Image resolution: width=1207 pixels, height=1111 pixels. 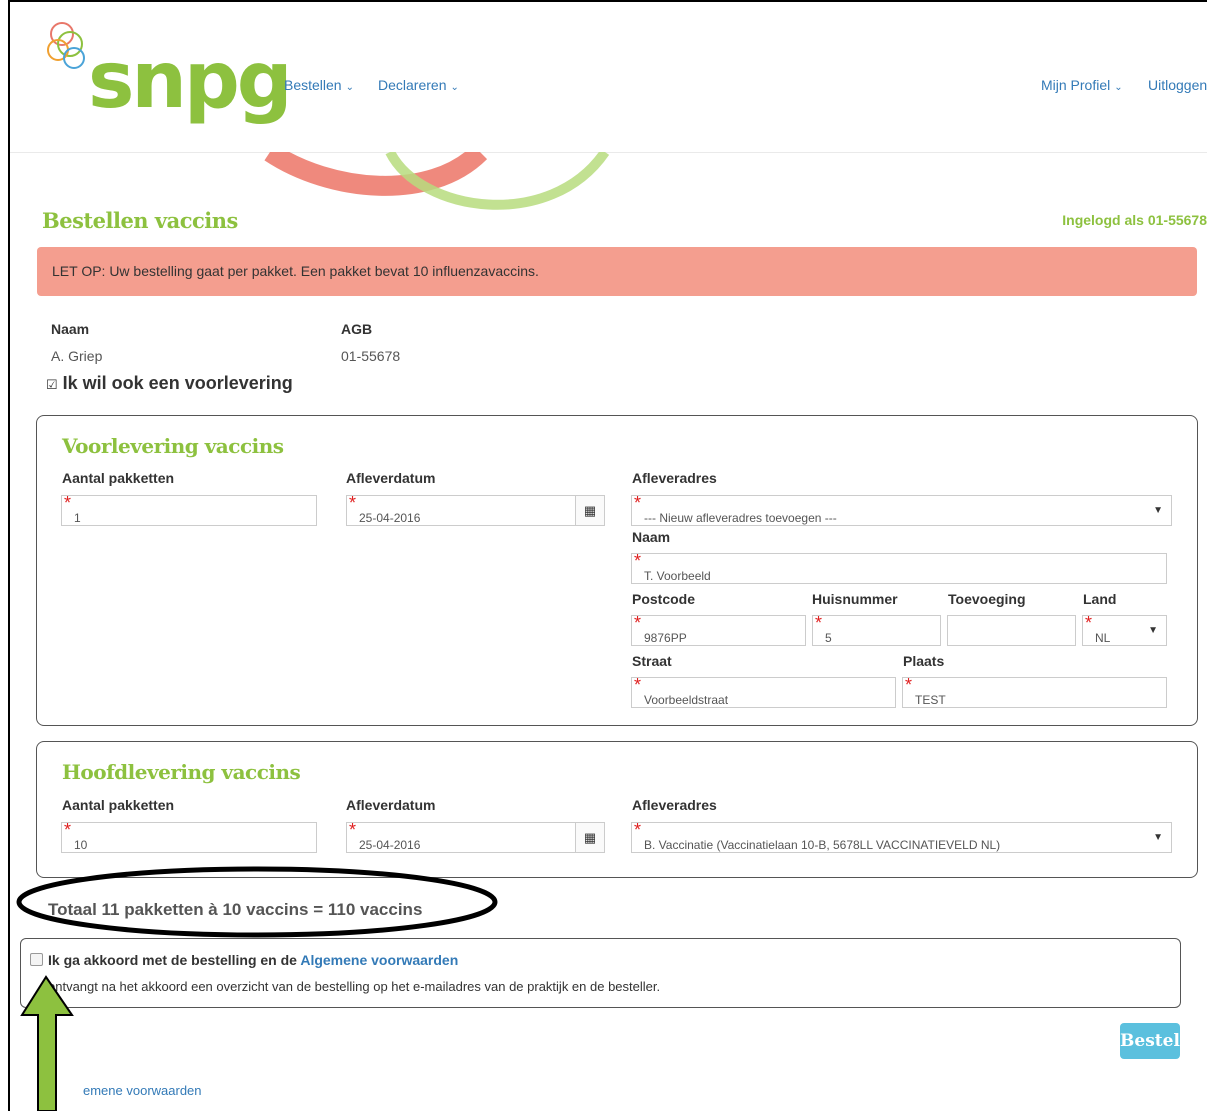 I want to click on naam-value: A. Griep, so click(x=77, y=356).